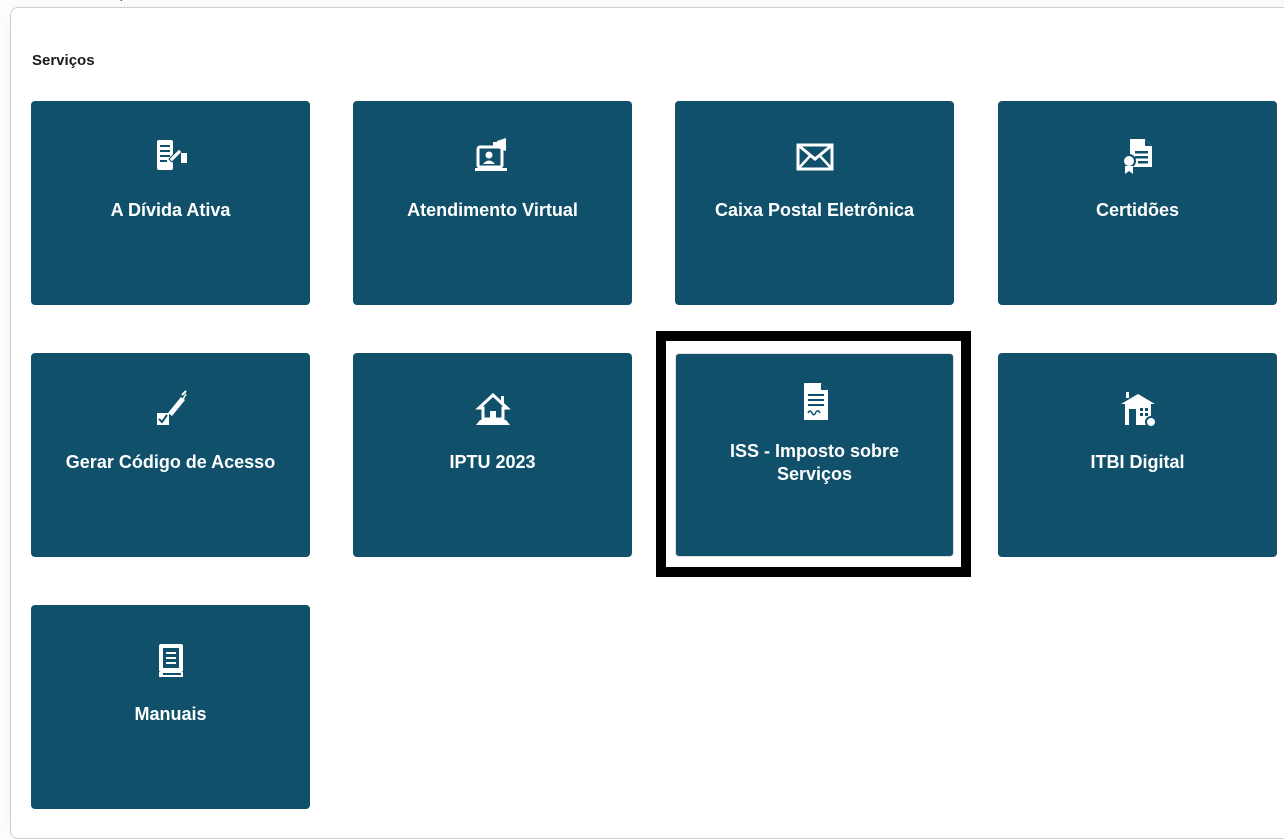  I want to click on section-title: Serviços, so click(63, 60).